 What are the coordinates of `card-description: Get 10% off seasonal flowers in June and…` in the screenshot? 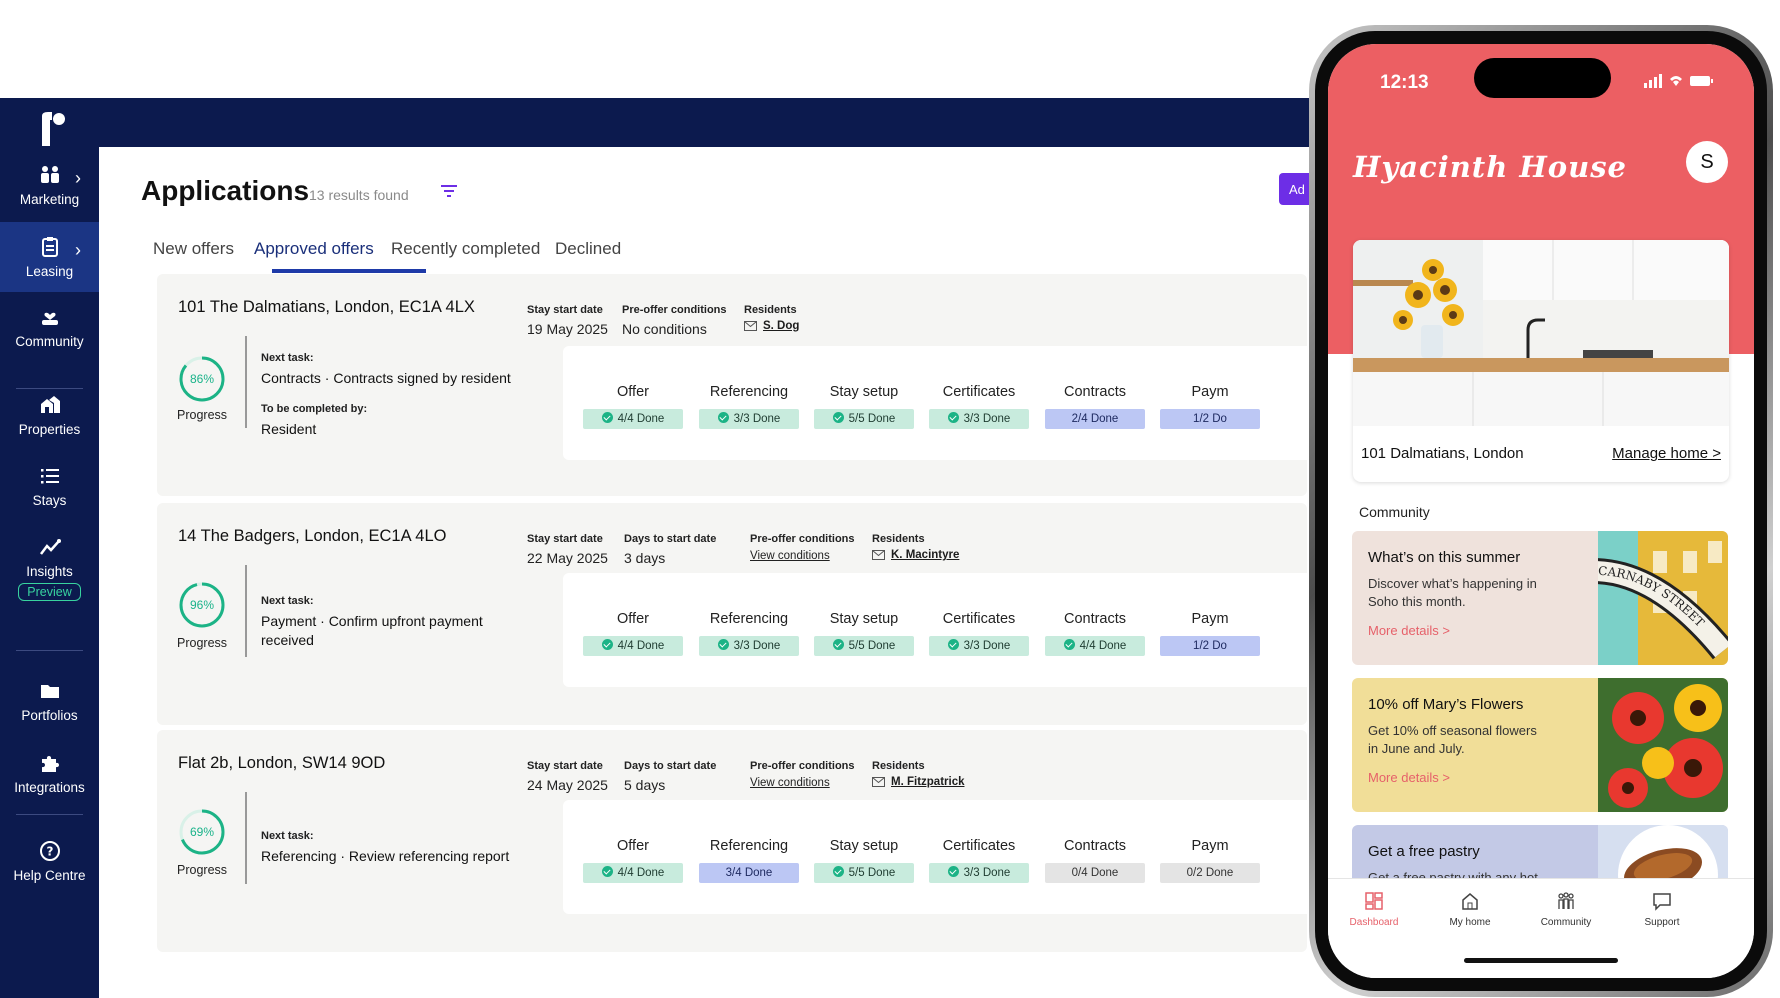 It's located at (1452, 739).